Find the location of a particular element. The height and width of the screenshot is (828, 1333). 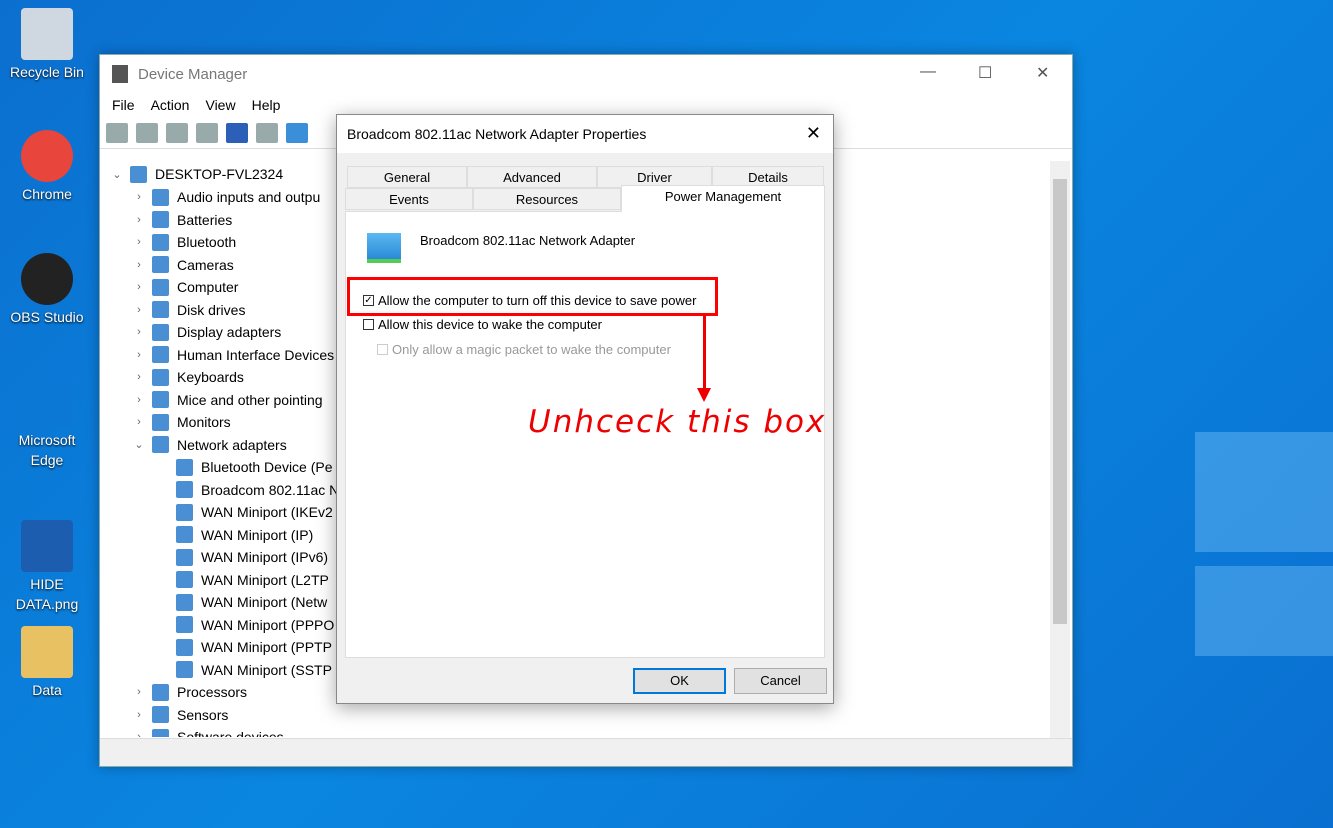

tree-label: Sensors is located at coordinates (203, 714).